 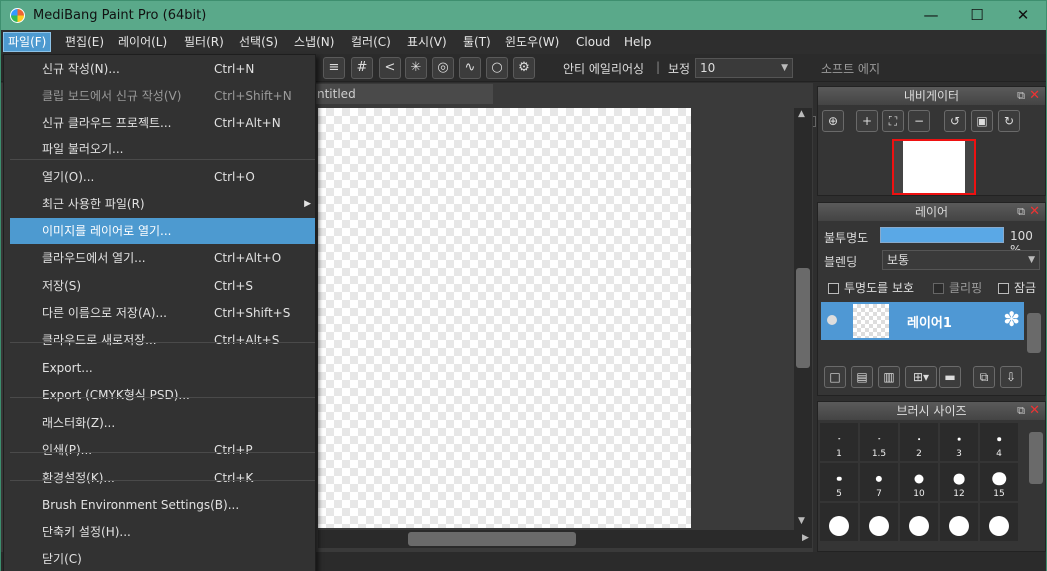 I want to click on file-menu-item: 최근 사용한 파일(R) ▶, so click(x=162, y=204).